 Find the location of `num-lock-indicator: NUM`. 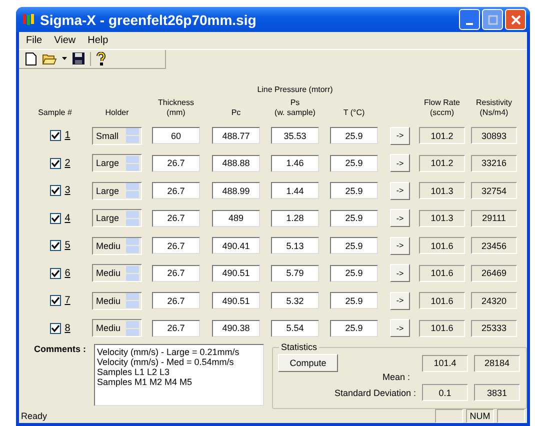

num-lock-indicator: NUM is located at coordinates (480, 416).